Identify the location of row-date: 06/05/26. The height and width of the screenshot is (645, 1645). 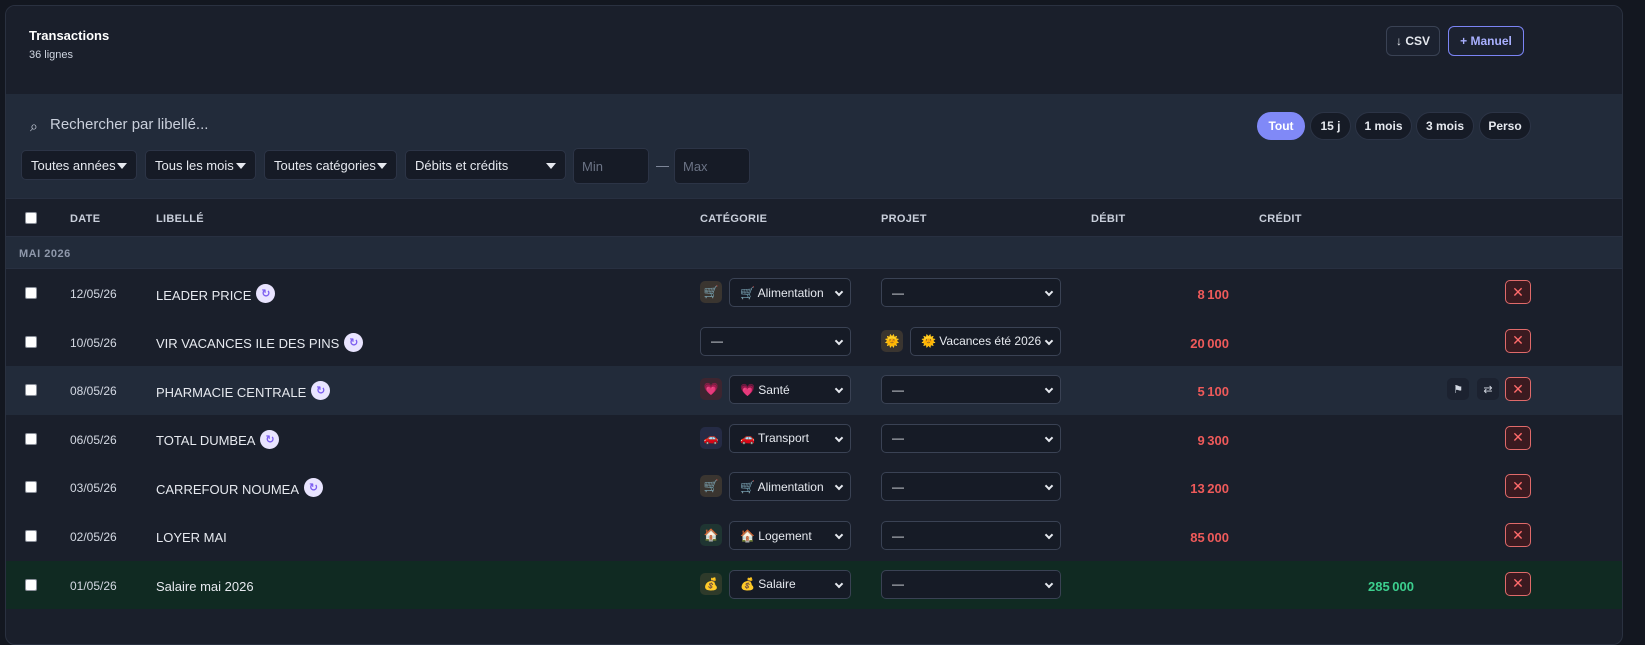
(93, 439).